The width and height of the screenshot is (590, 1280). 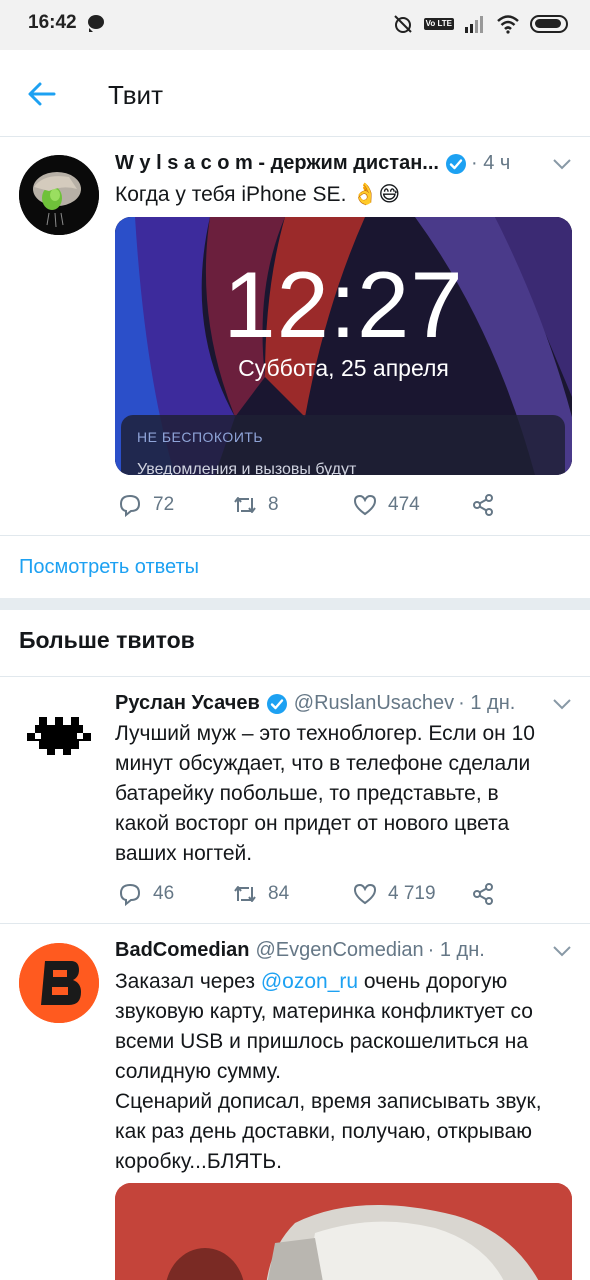 I want to click on wifi-icon, so click(x=508, y=24).